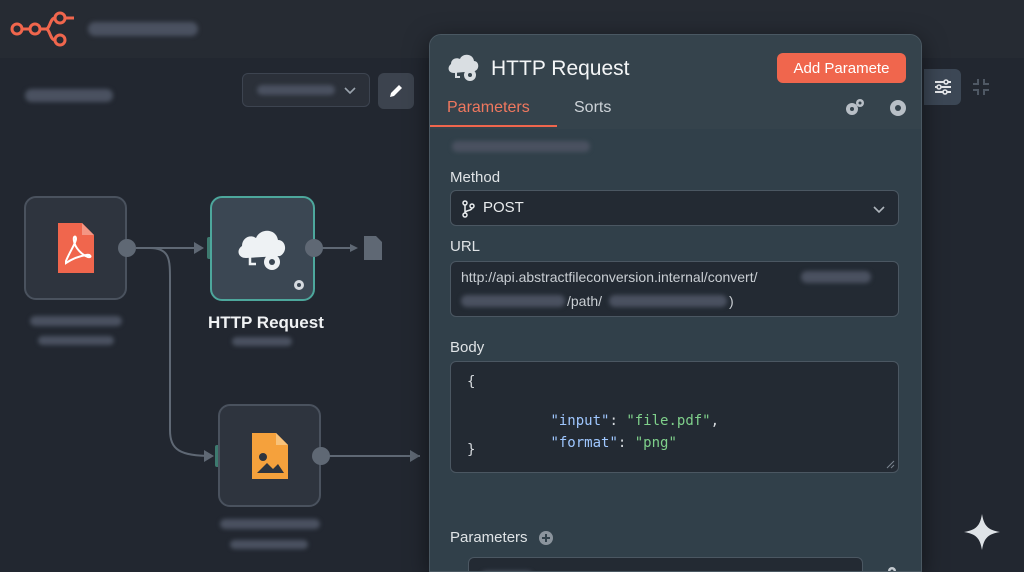  What do you see at coordinates (493, 126) in the screenshot?
I see `active-tab-indicator` at bounding box center [493, 126].